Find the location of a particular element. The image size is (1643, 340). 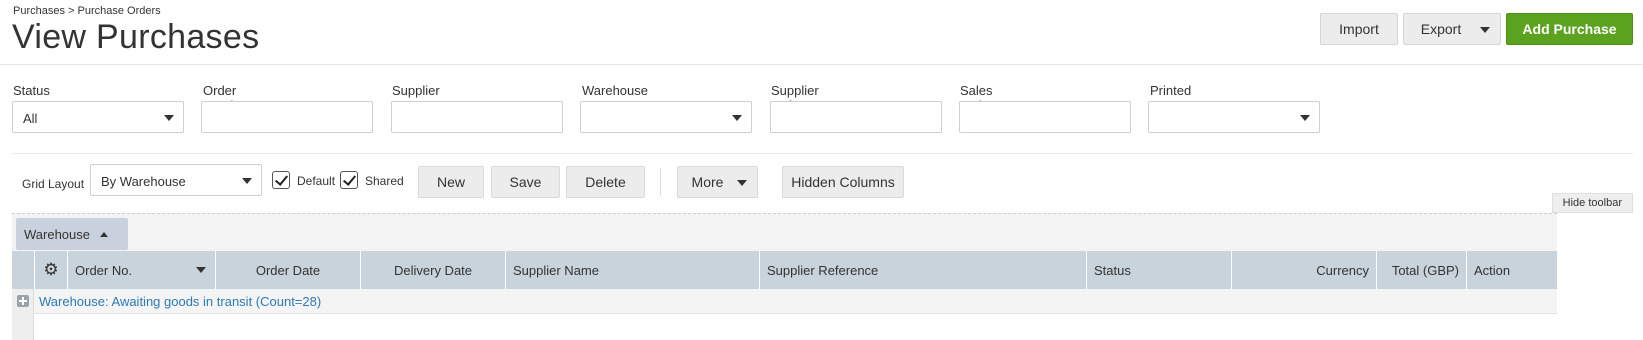

status-label: Status is located at coordinates (31, 90).